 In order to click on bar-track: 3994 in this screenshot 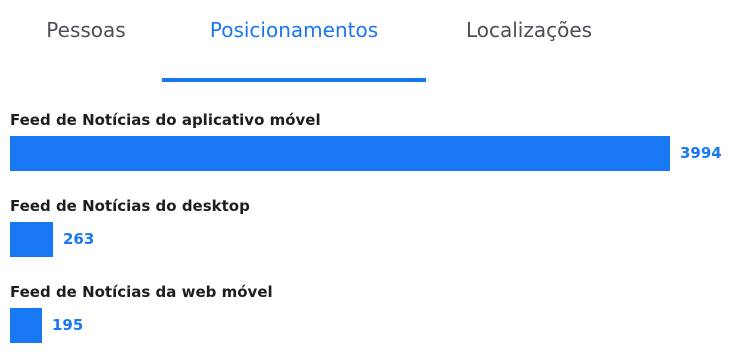, I will do `click(366, 153)`.